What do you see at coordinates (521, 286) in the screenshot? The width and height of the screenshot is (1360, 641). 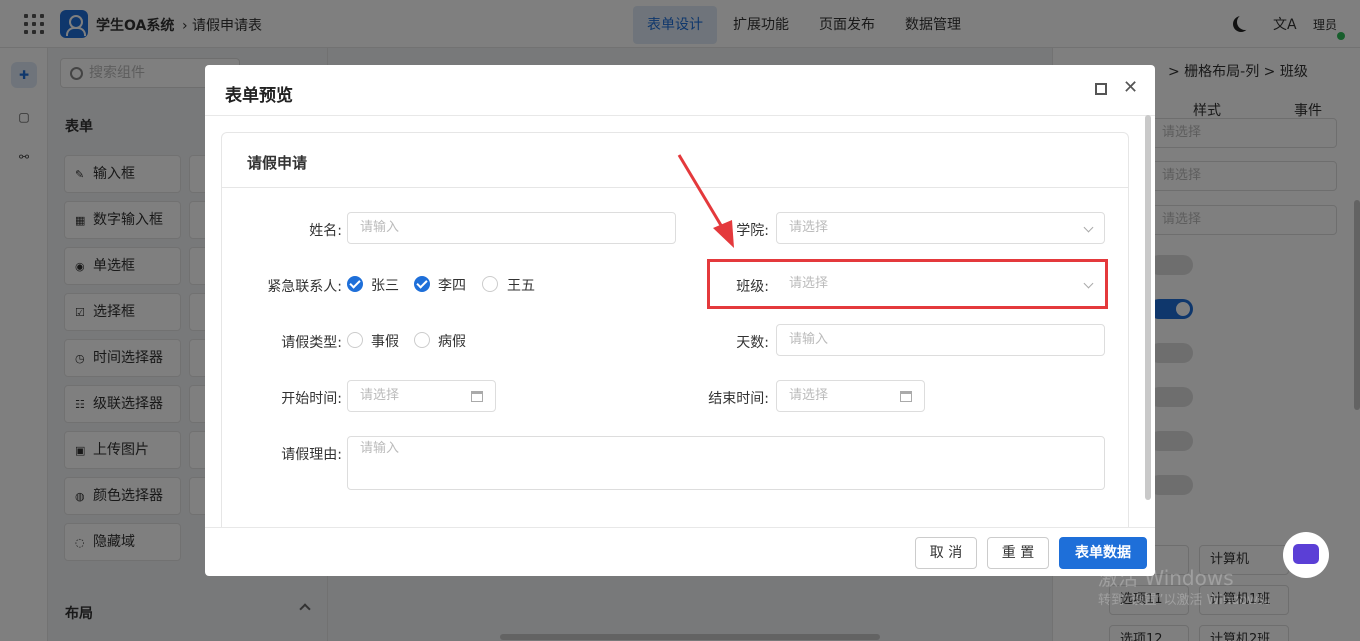 I see `contact-option-label: 王五` at bounding box center [521, 286].